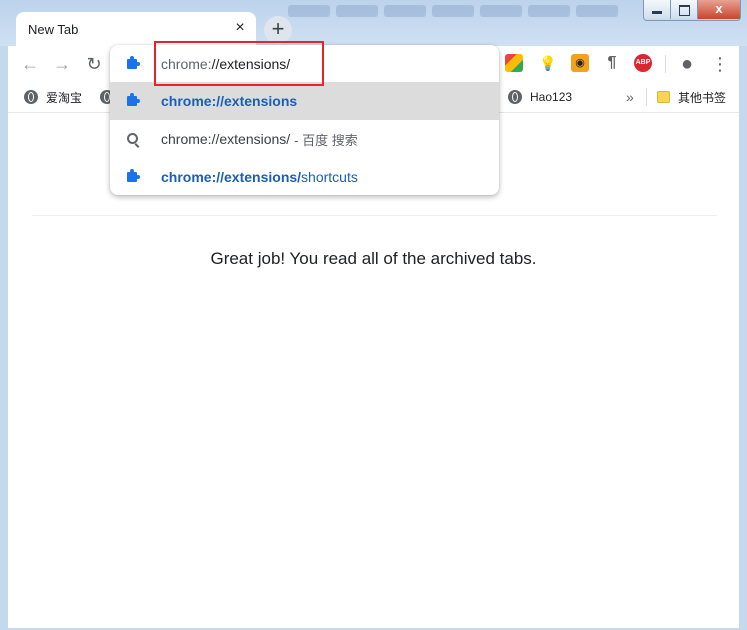  I want to click on blurred-background-tabs, so click(464, 11).